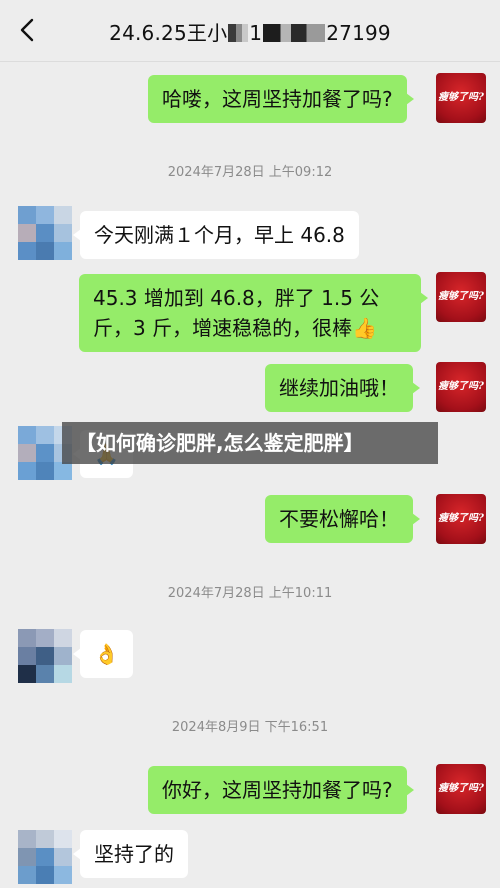  Describe the element at coordinates (106, 654) in the screenshot. I see `ok-hand-emoji: 👌` at that location.